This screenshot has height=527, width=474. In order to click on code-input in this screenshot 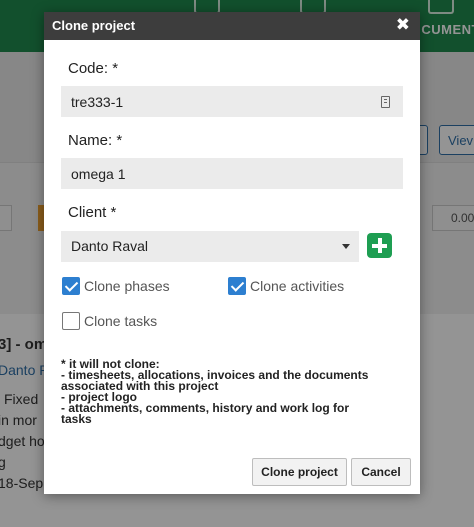, I will do `click(232, 101)`.